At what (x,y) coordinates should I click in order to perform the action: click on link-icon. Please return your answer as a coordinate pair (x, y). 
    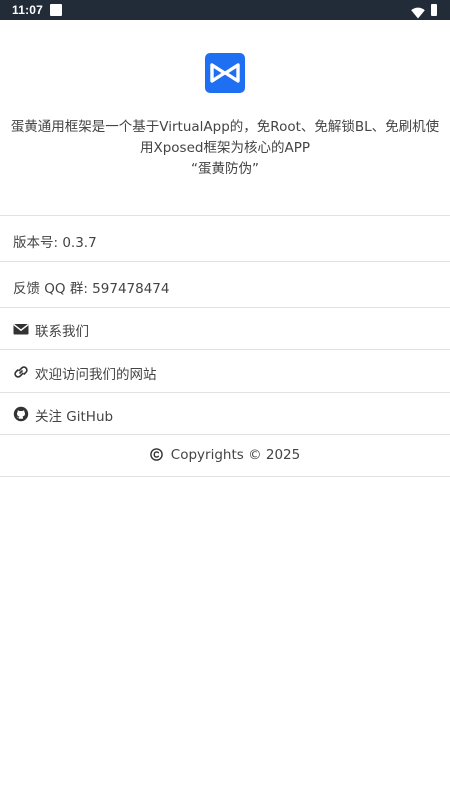
    Looking at the image, I should click on (21, 372).